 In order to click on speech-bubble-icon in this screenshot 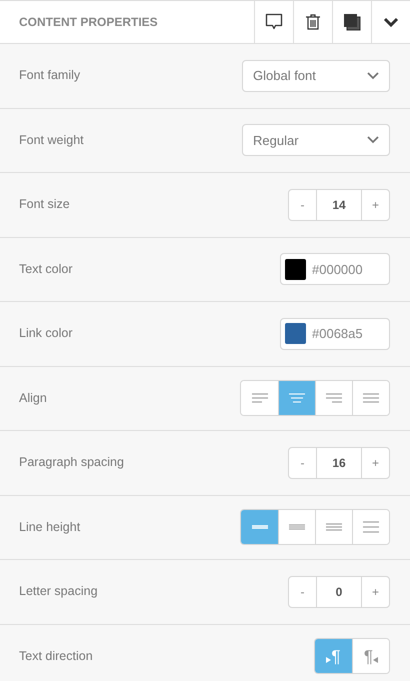, I will do `click(274, 22)`.